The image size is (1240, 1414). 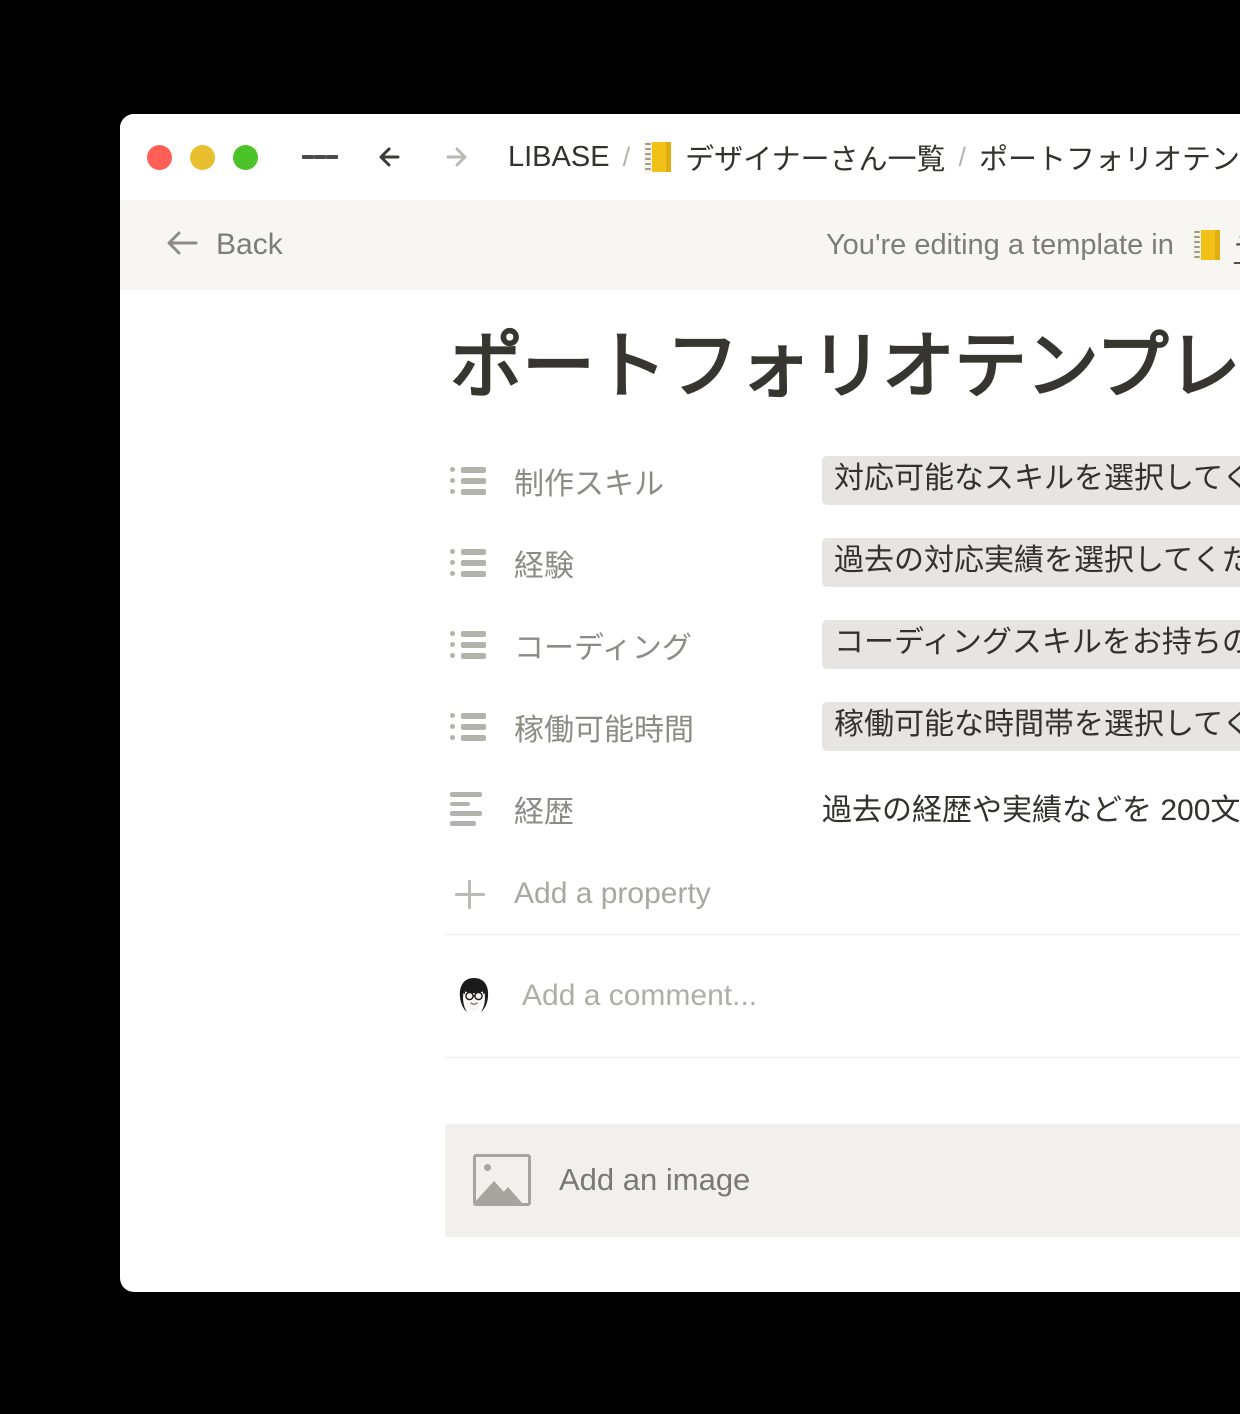 I want to click on property-row-experience: 経験 過去の対応実績を選択してください, so click(x=845, y=563).